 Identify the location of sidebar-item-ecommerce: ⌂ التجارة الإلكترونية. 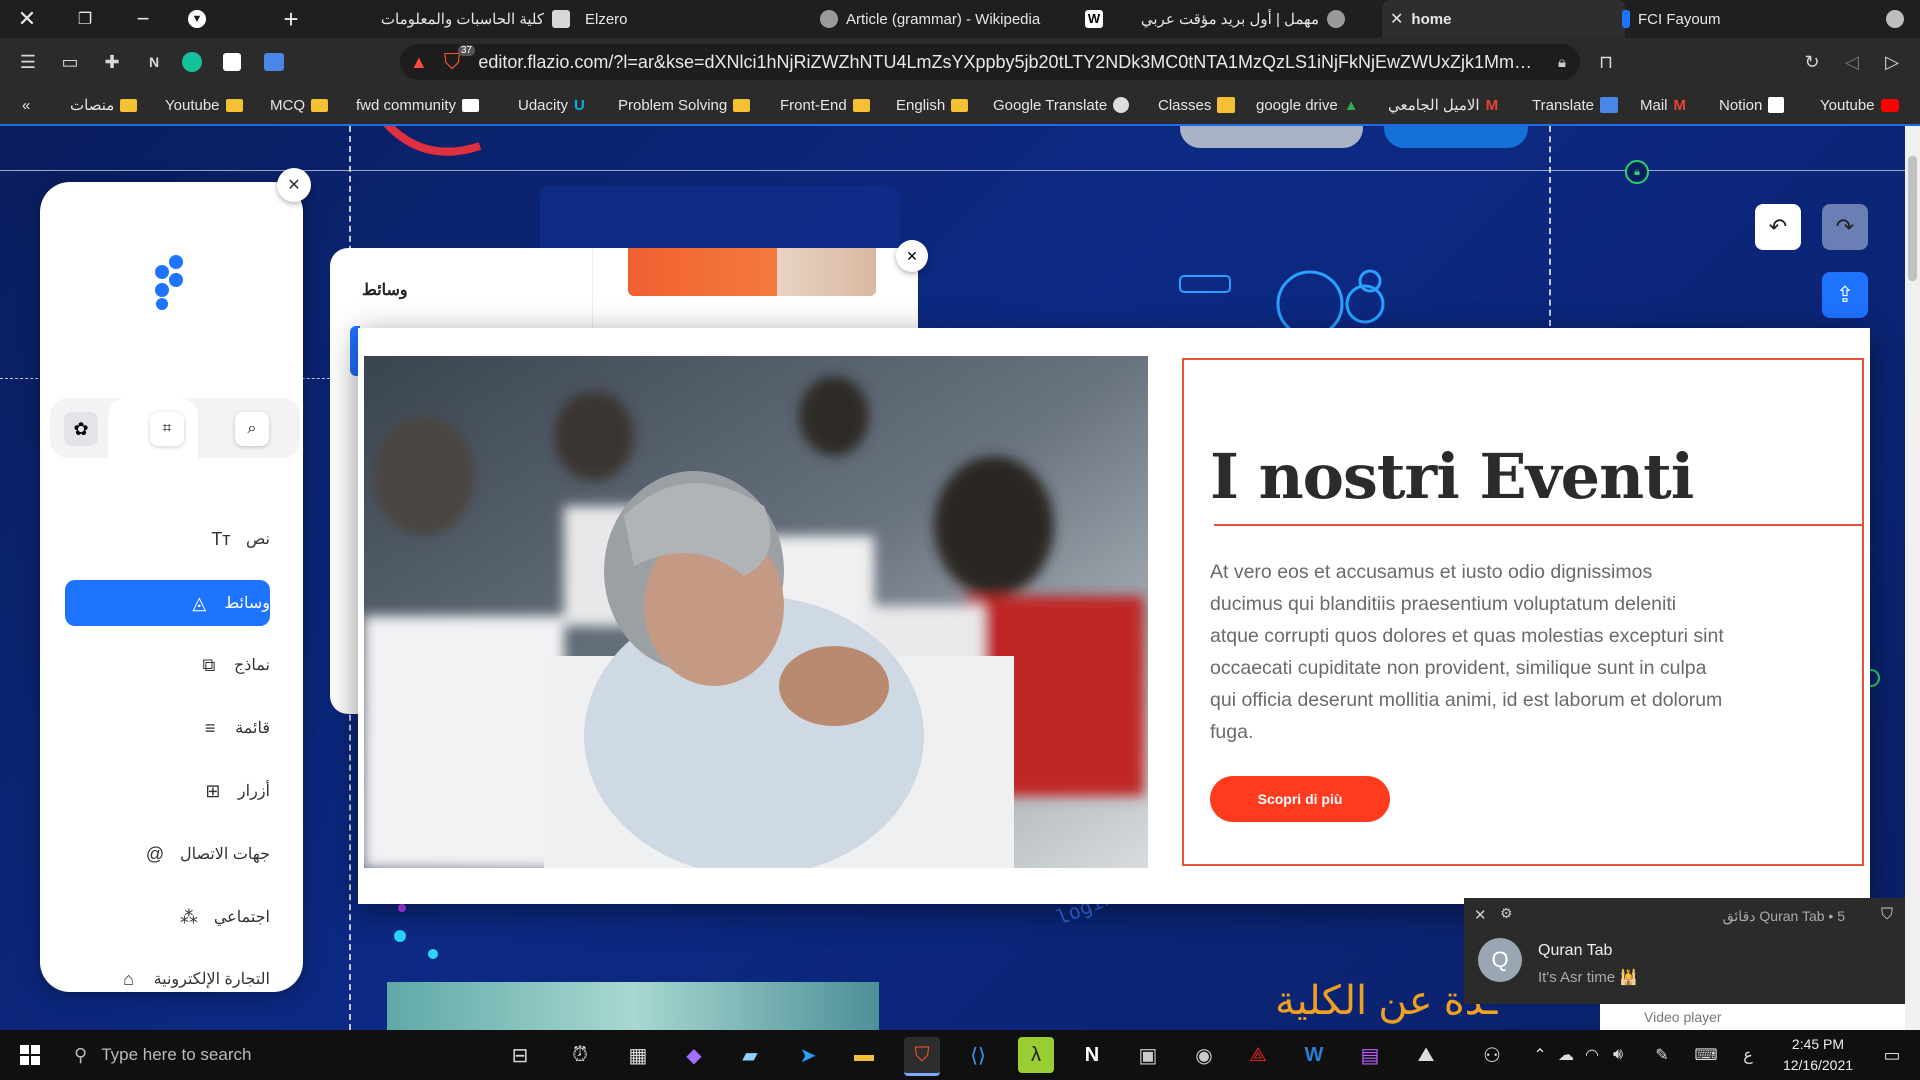
(167, 979).